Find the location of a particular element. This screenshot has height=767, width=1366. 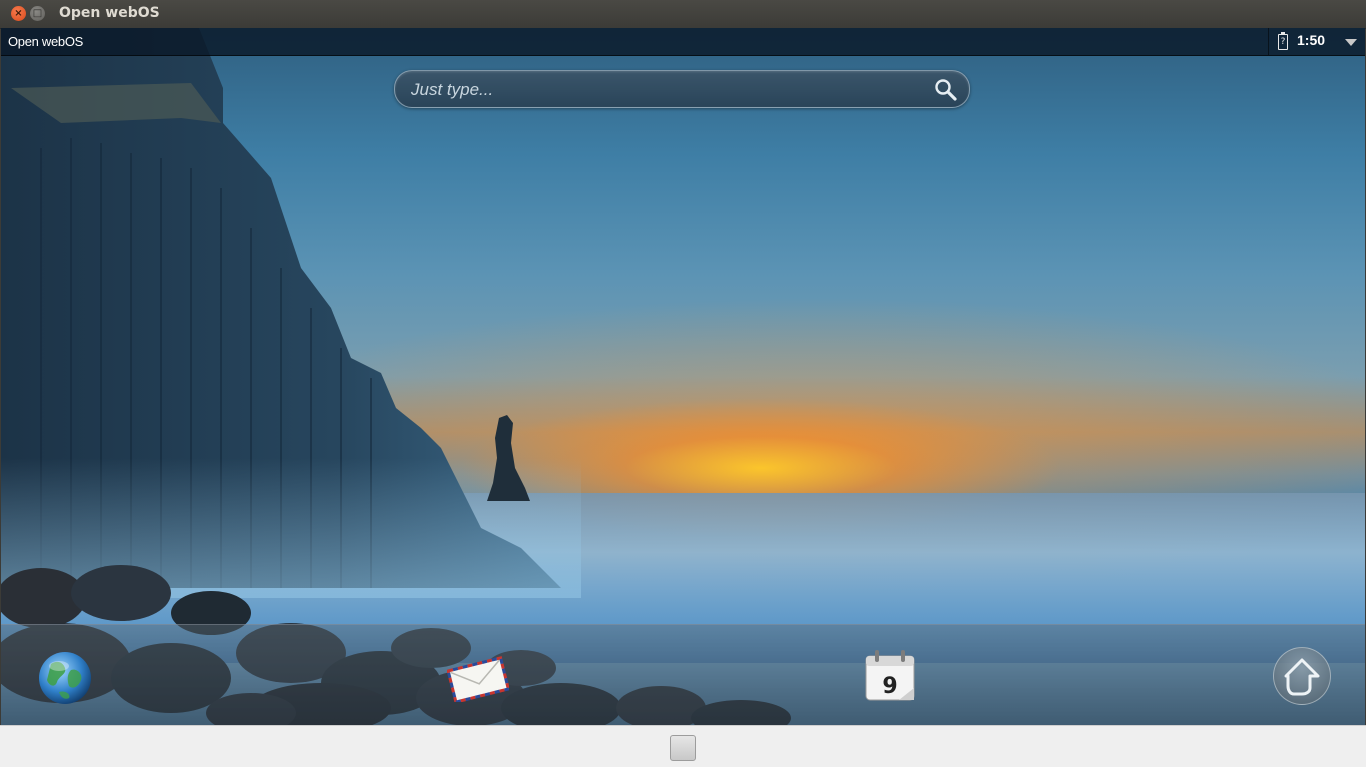

launcher-button is located at coordinates (1302, 676).